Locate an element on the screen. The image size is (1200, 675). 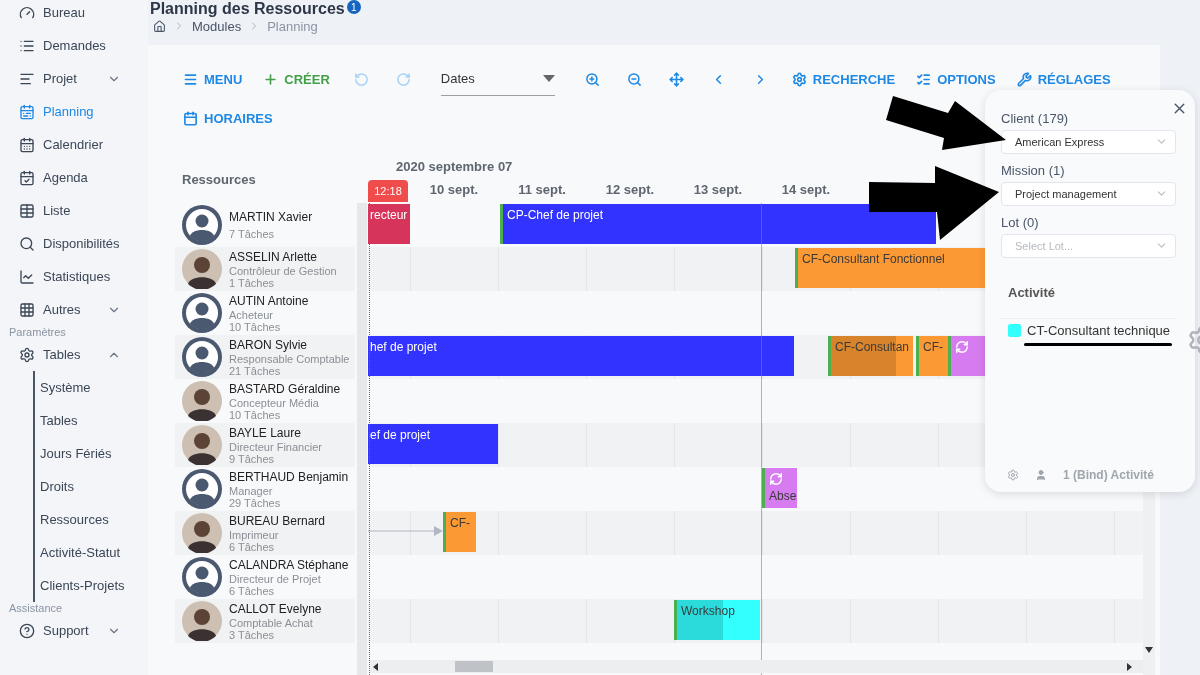
view-select: Dates is located at coordinates (497, 79).